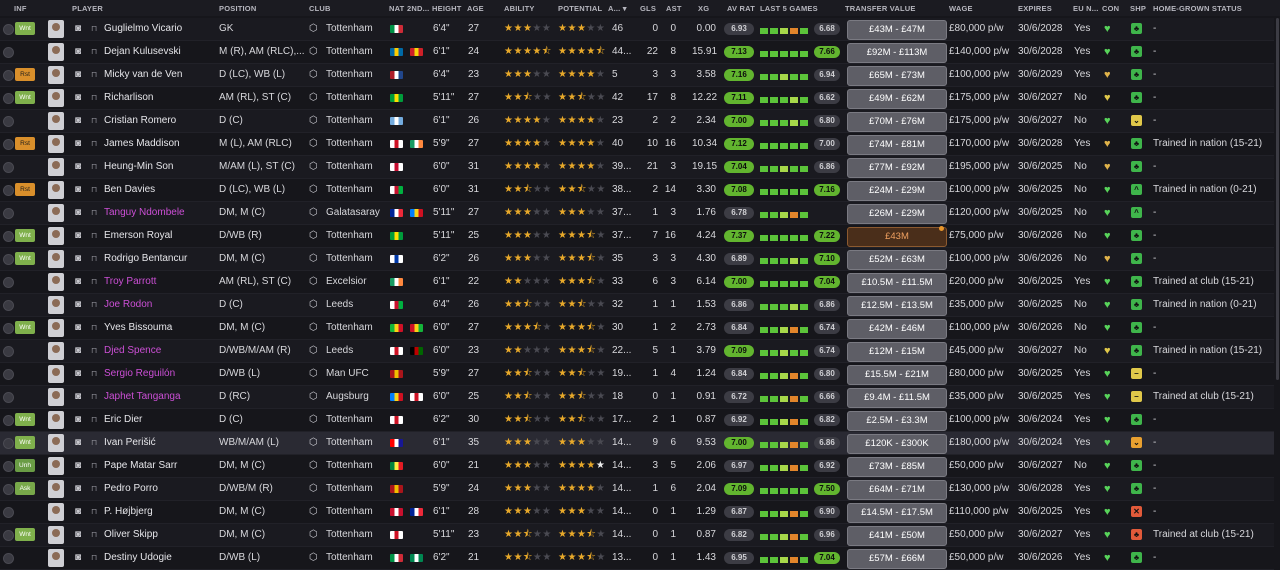 This screenshot has height=570, width=1280. I want to click on transfer-value-button: £12.5M - £13.5M, so click(897, 306).